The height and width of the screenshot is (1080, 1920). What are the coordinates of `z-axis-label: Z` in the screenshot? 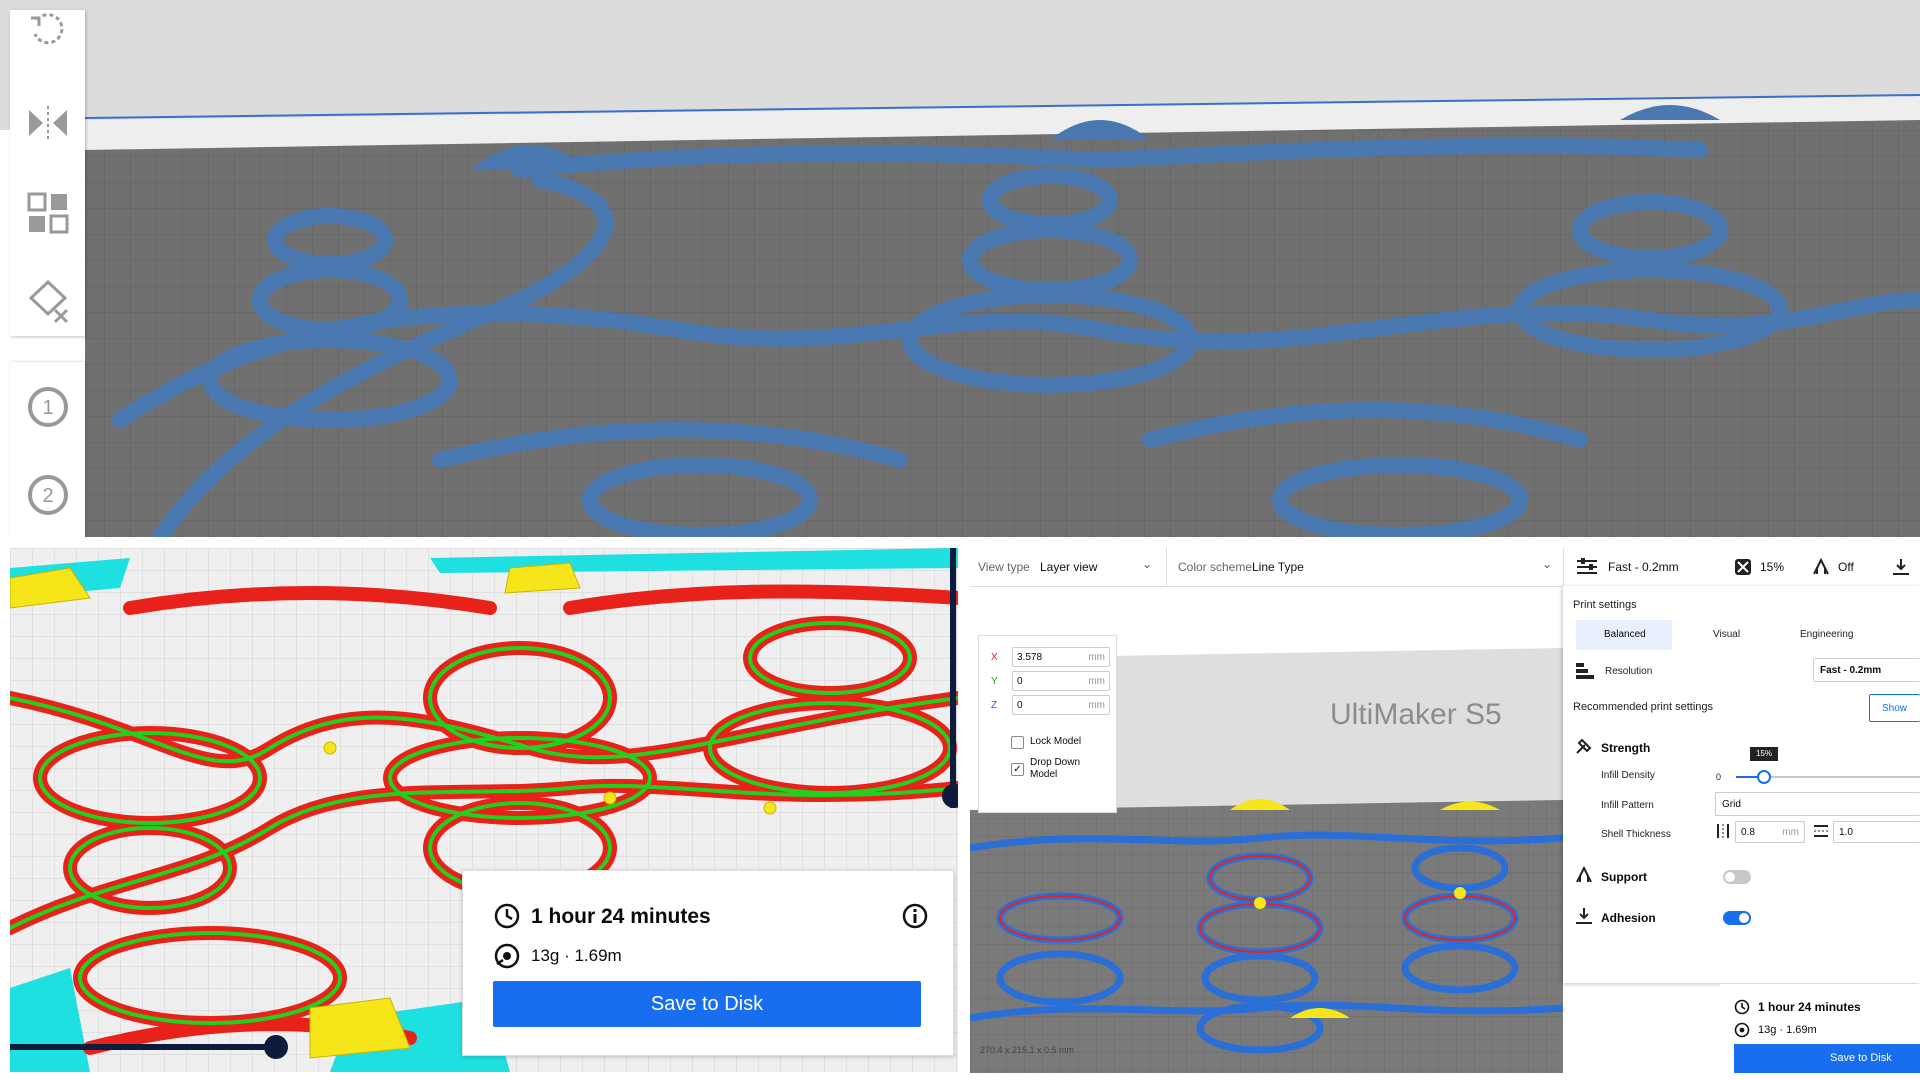 It's located at (994, 705).